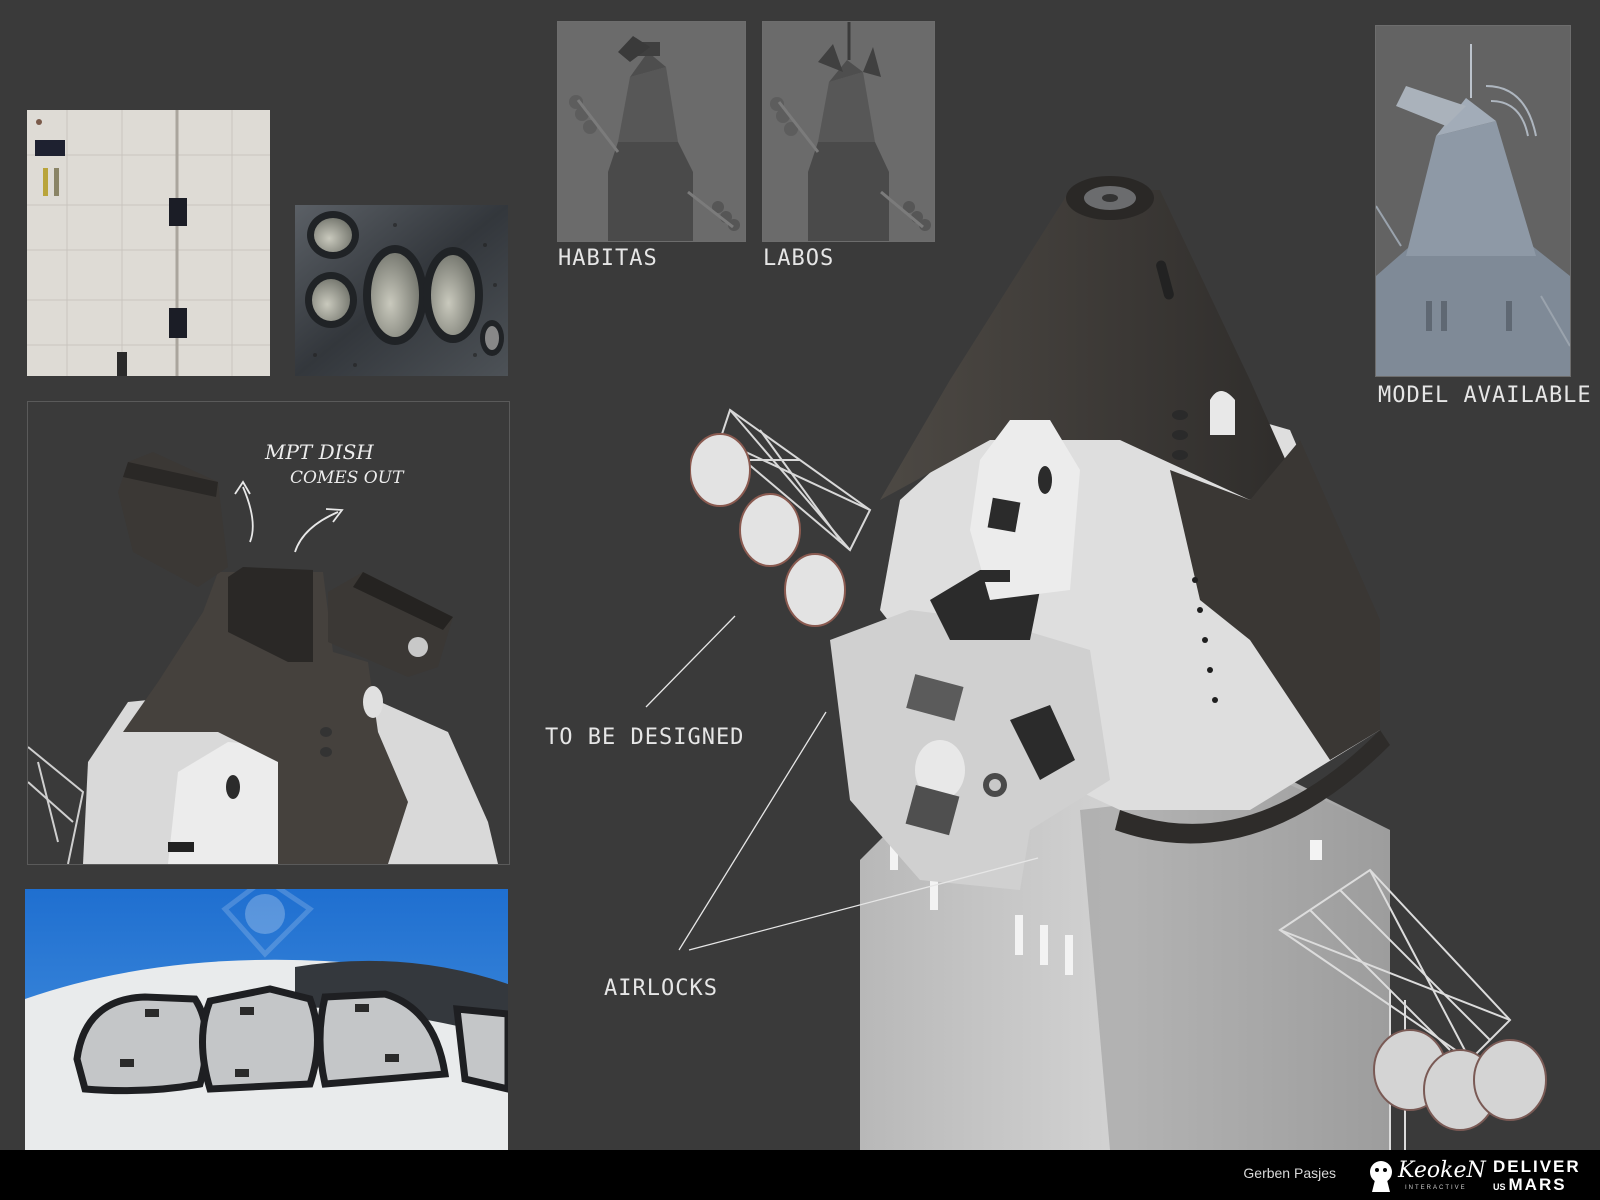 The width and height of the screenshot is (1600, 1200). What do you see at coordinates (1537, 1166) in the screenshot?
I see `game-logo-line-1: DELIVER` at bounding box center [1537, 1166].